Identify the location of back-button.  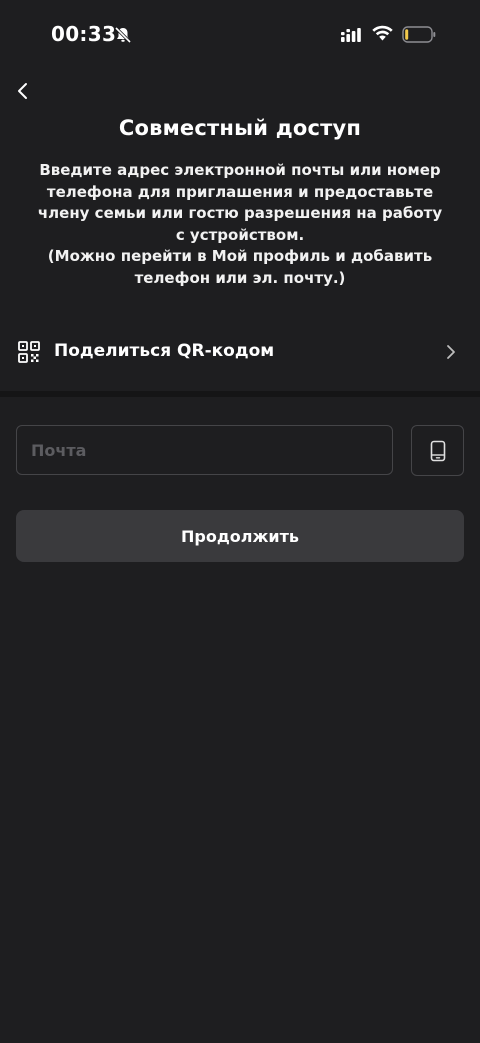
(23, 91).